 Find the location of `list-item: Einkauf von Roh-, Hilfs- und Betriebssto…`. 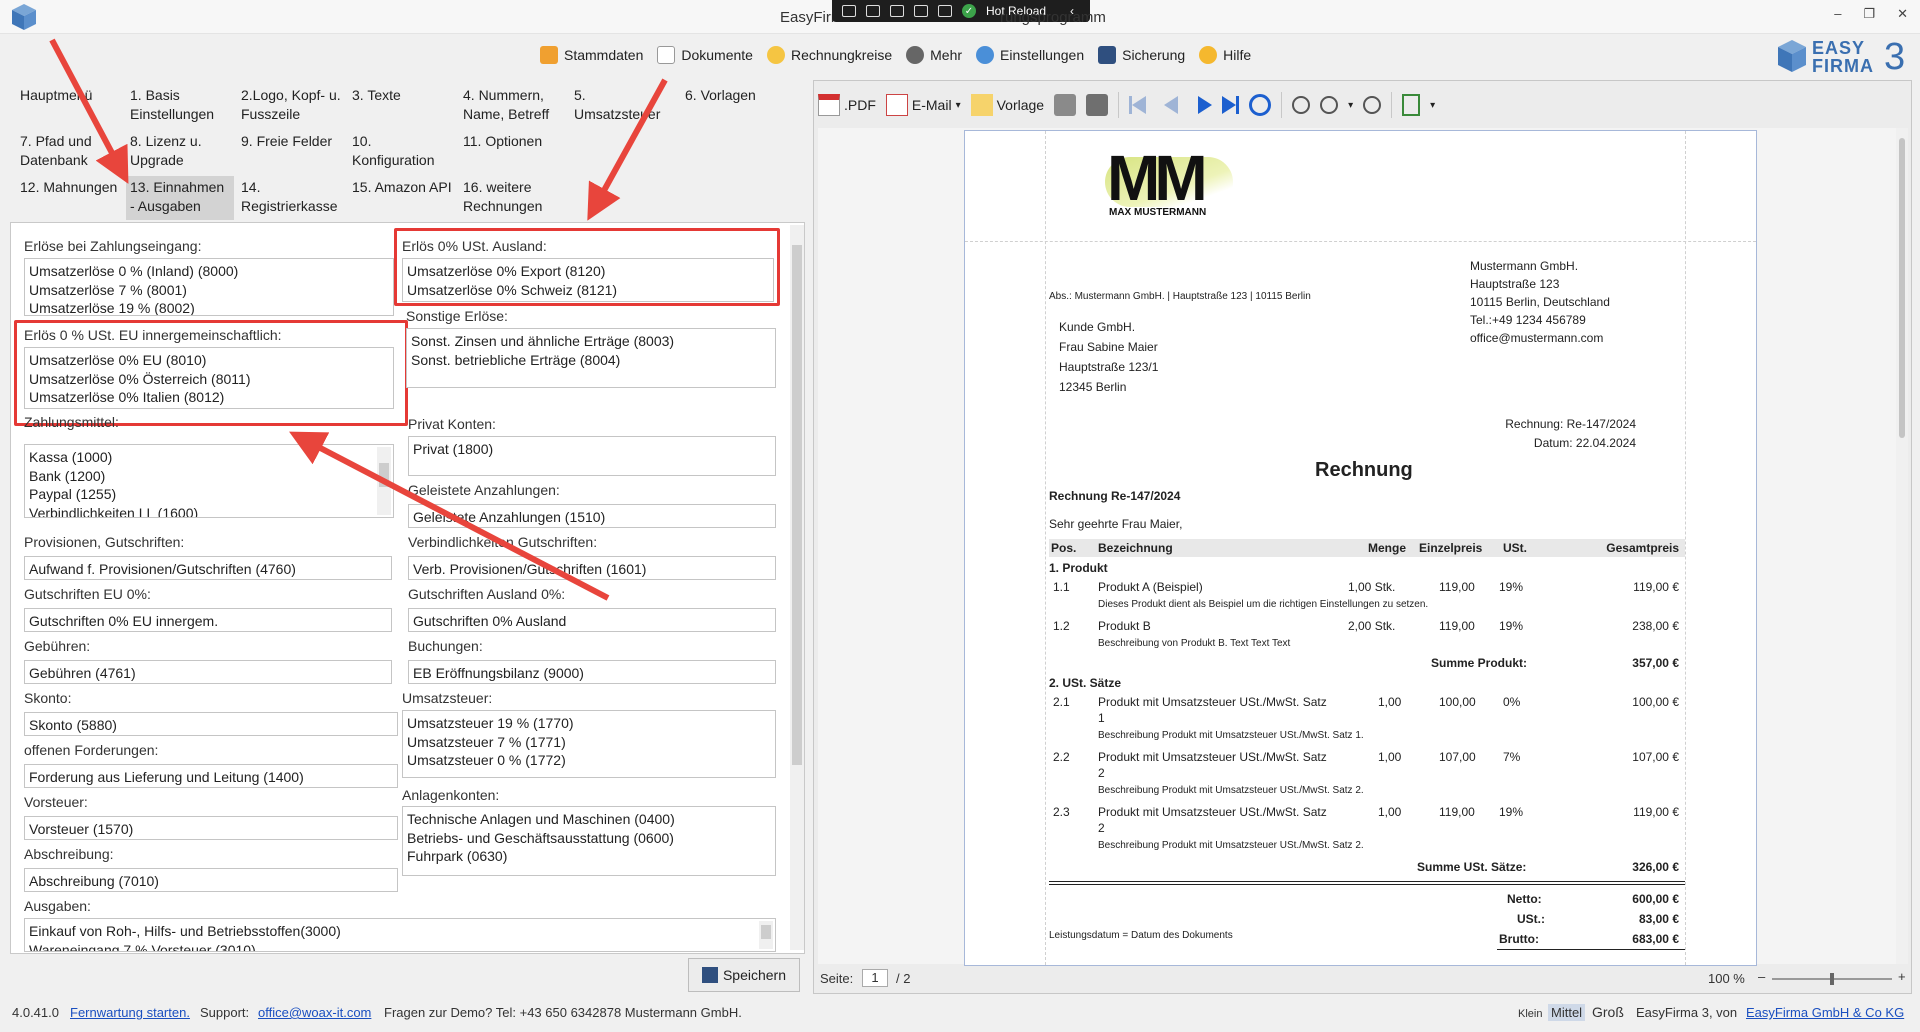

list-item: Einkauf von Roh-, Hilfs- und Betriebssto… is located at coordinates (400, 931).